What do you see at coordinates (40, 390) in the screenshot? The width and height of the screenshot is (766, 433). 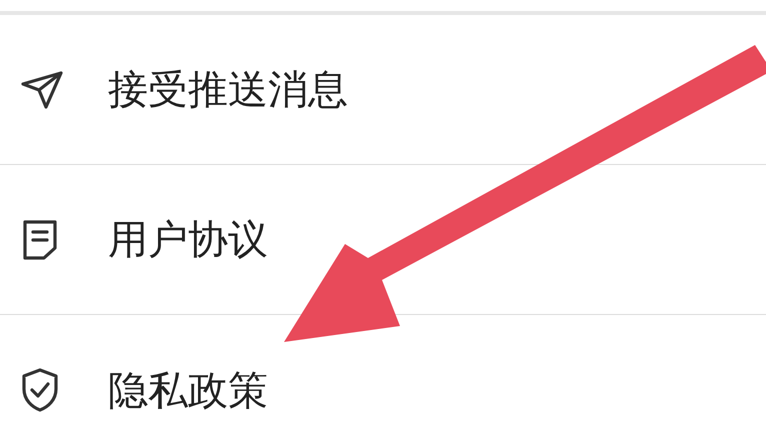 I see `shield-check-icon` at bounding box center [40, 390].